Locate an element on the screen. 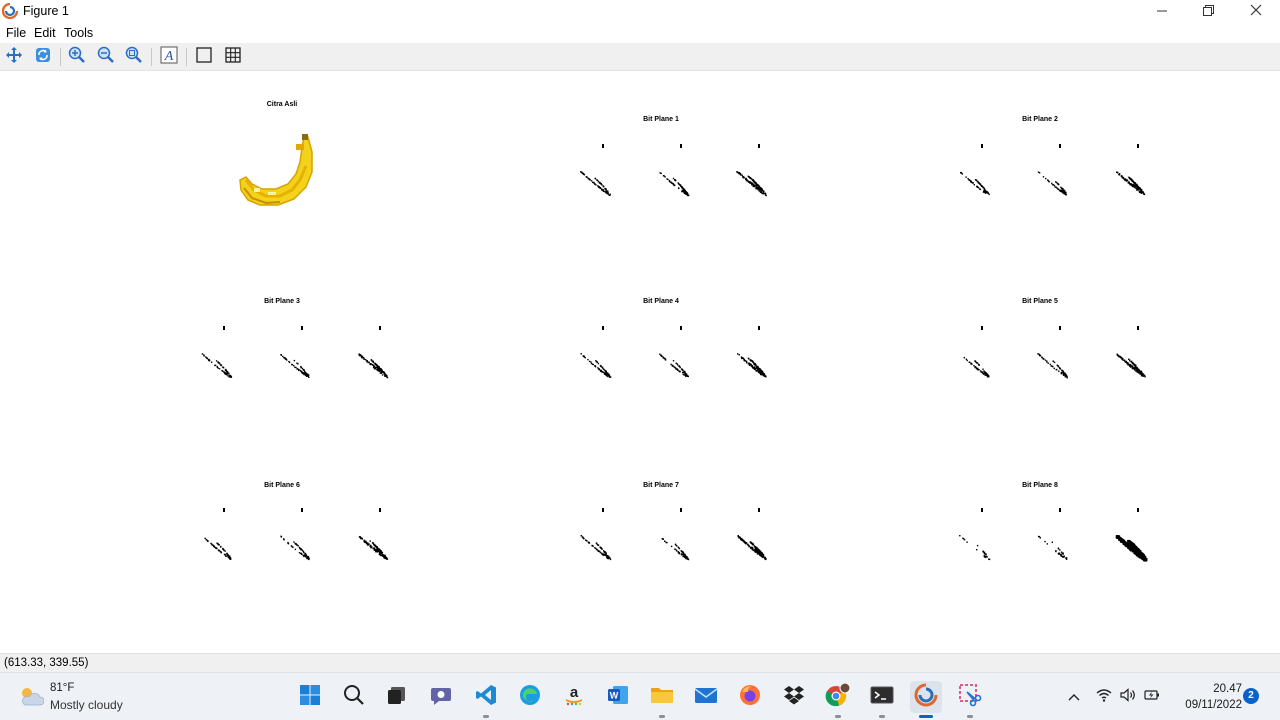  menu-tools: Tools is located at coordinates (78, 33).